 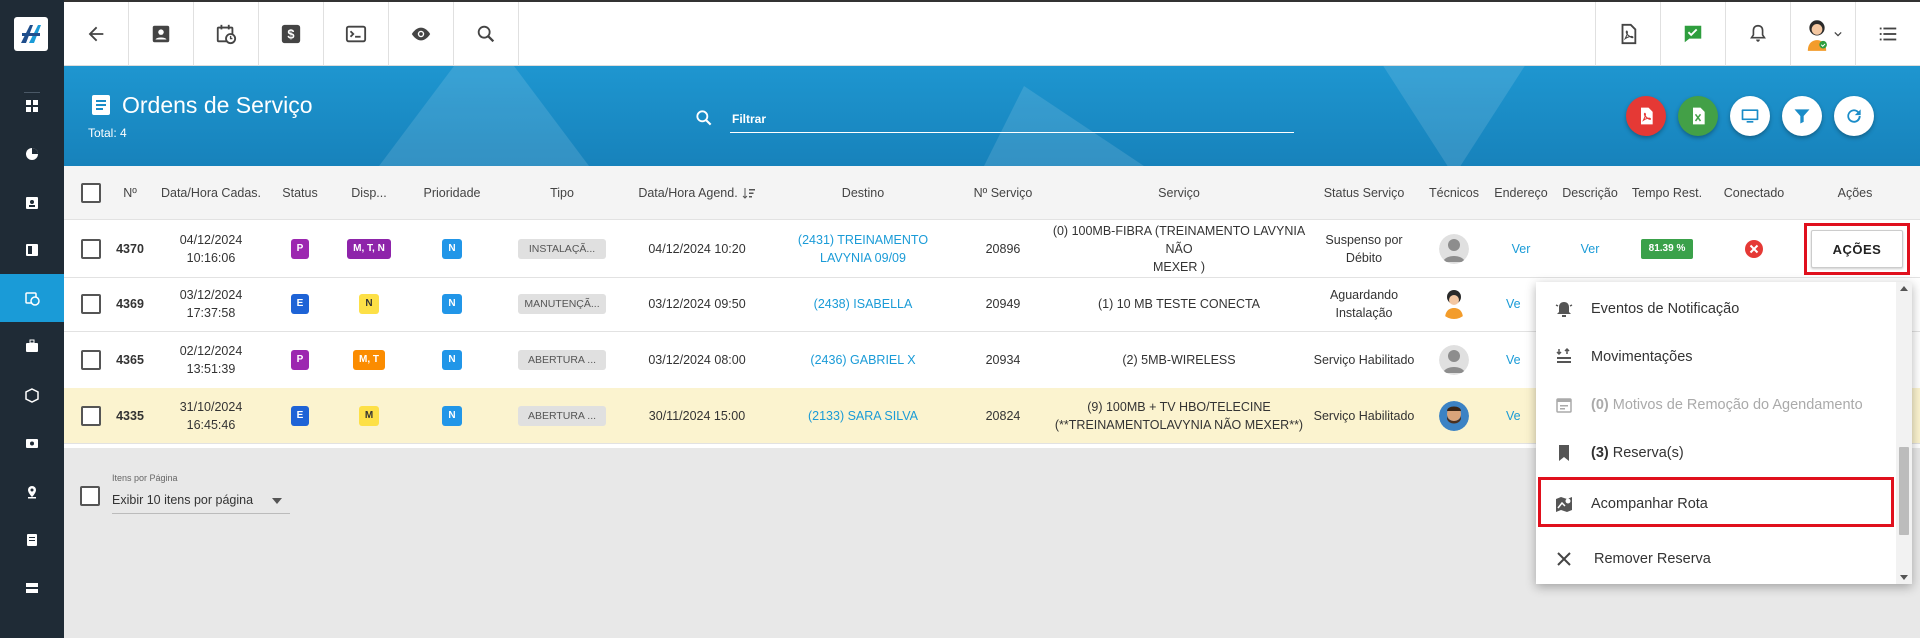 I want to click on contacts-button, so click(x=161, y=34).